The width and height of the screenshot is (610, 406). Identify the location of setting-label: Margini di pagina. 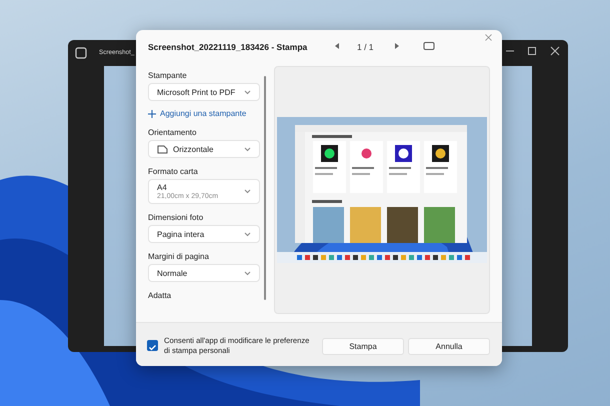
(179, 256).